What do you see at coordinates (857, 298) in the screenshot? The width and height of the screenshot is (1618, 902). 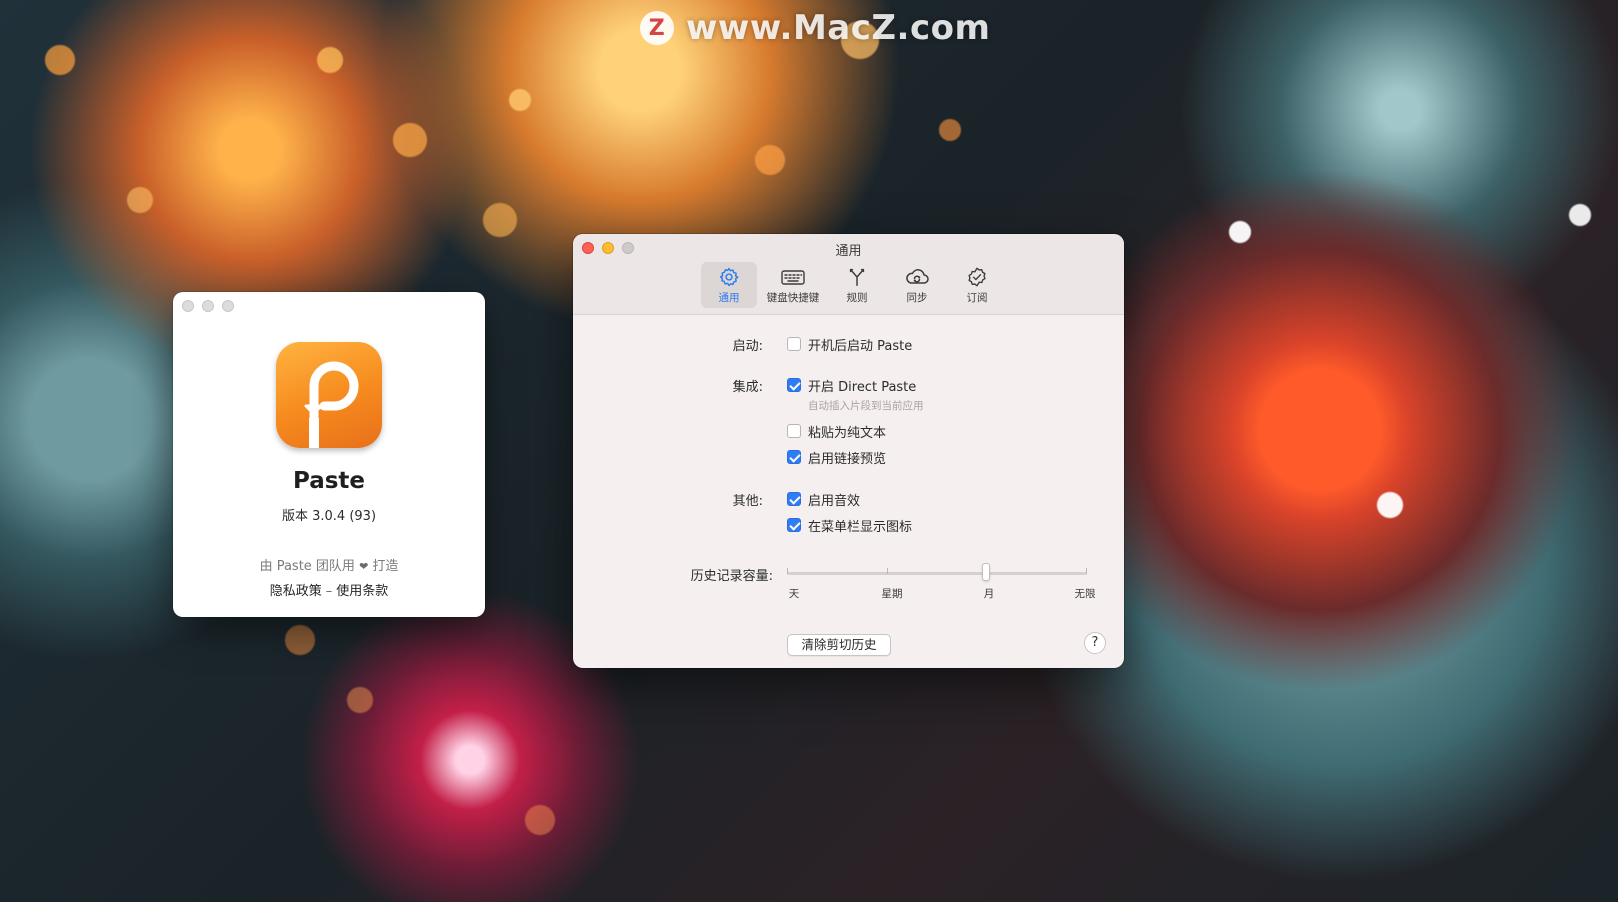 I see `tab-rules-label: 规则` at bounding box center [857, 298].